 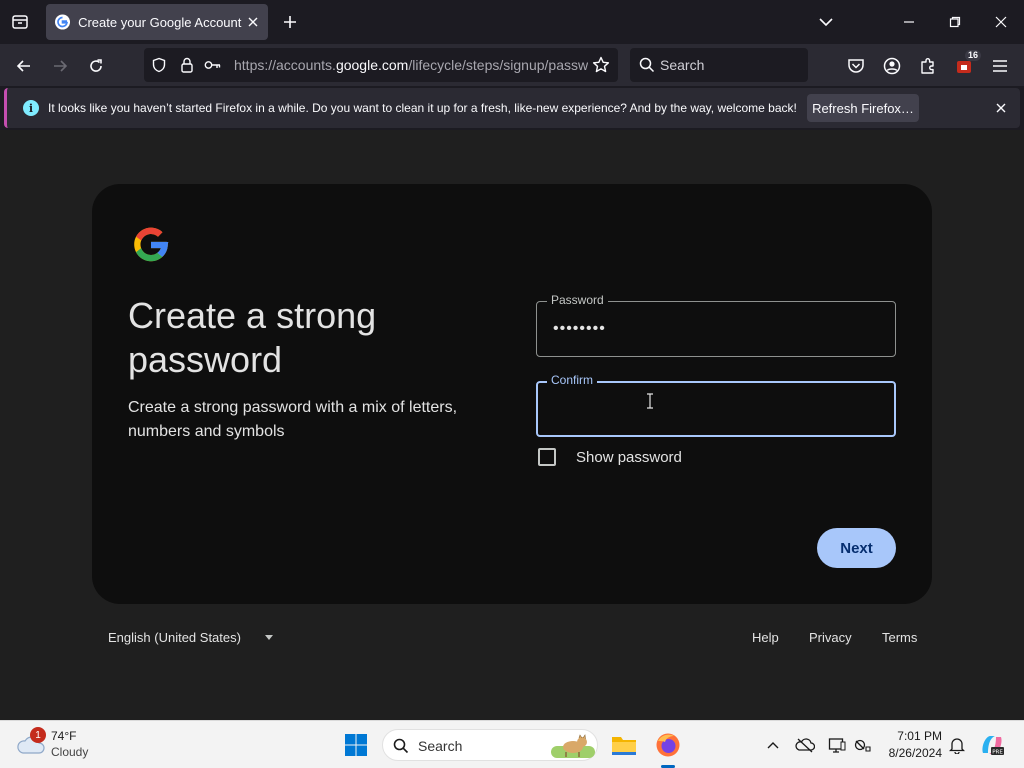 I want to click on new-tab-icon, so click(x=290, y=22).